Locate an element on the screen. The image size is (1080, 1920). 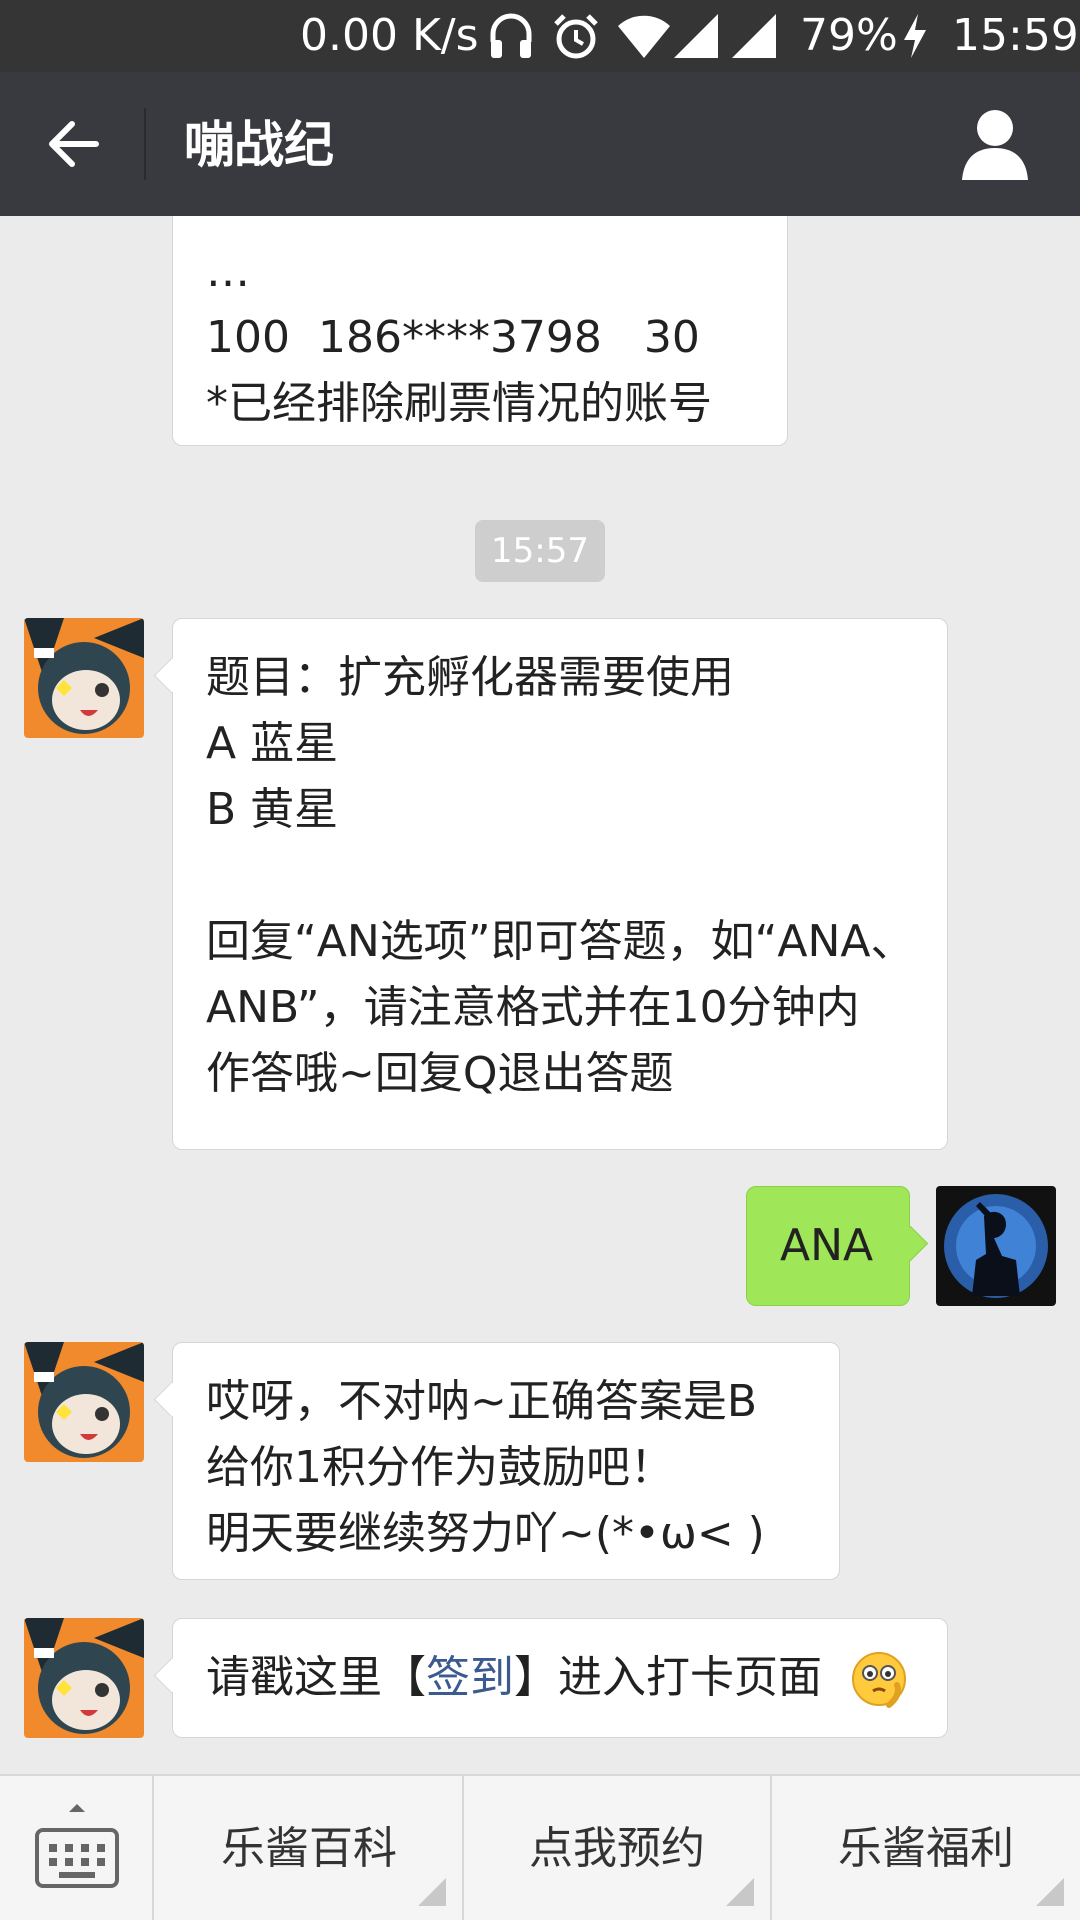
message-line is located at coordinates (560, 876).